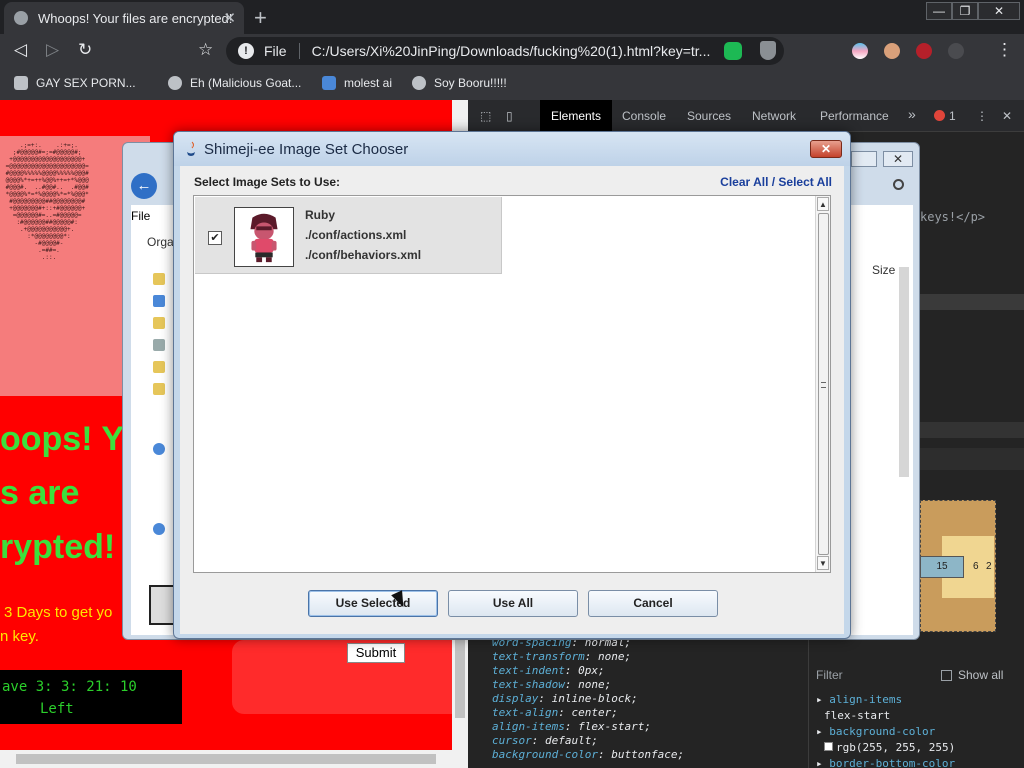  I want to click on forward-button: ▷, so click(52, 50).